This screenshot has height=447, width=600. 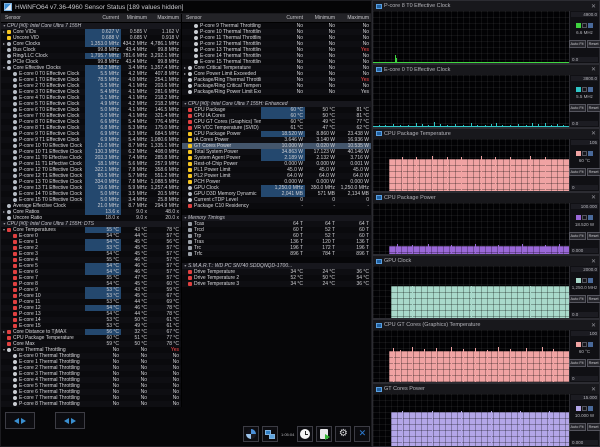 I want to click on close-button: ✕, so click(x=362, y=434).